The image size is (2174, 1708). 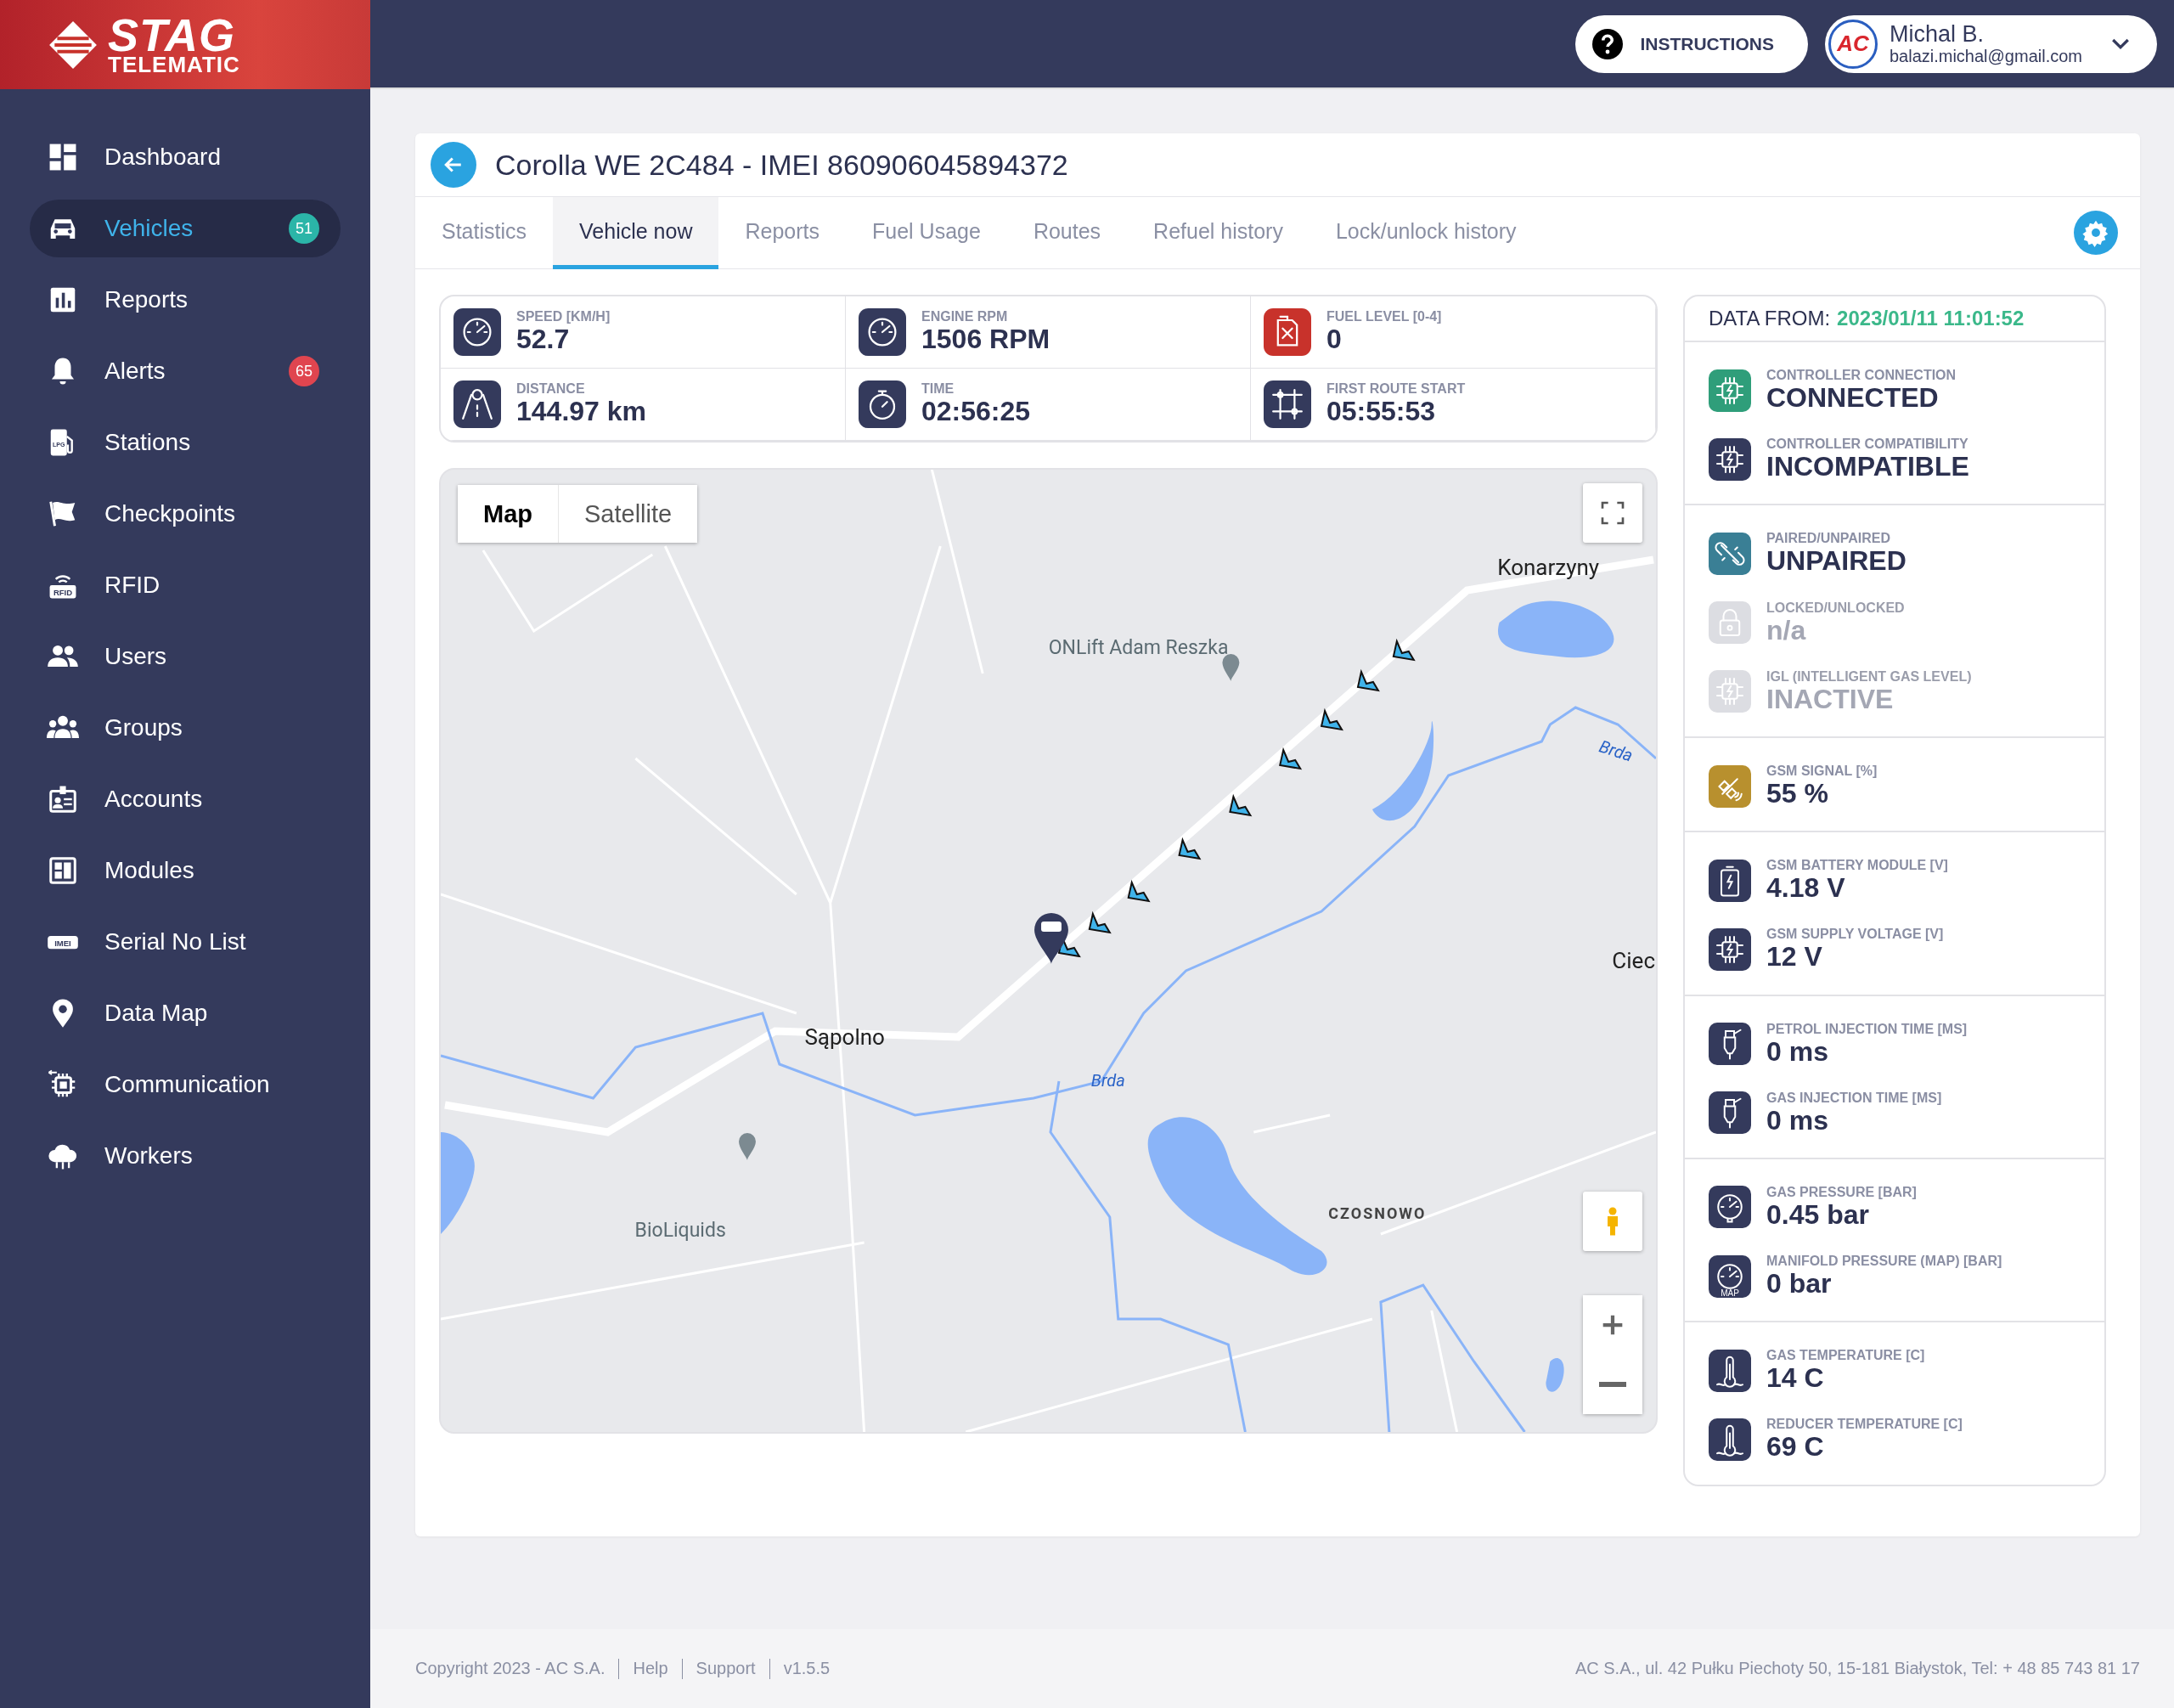 I want to click on status-label: CONTROLLER COMPATIBILITY, so click(x=1867, y=445).